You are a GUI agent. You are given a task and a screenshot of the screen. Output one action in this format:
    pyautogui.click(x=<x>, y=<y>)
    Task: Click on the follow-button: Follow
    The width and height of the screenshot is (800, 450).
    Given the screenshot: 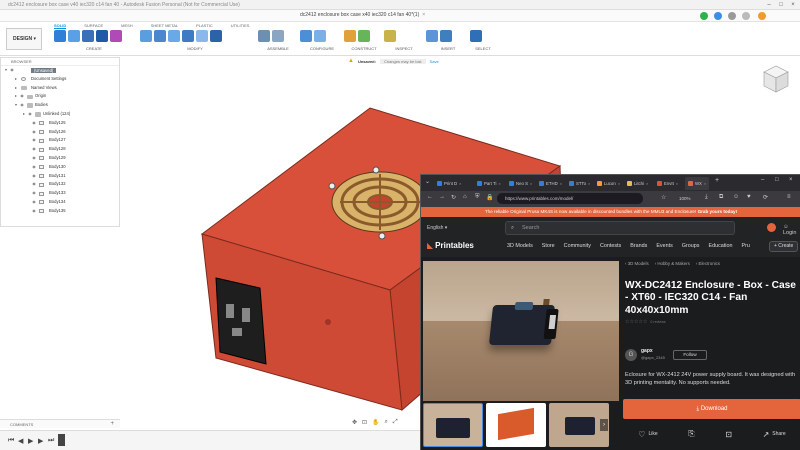 What is the action you would take?
    pyautogui.click(x=690, y=355)
    